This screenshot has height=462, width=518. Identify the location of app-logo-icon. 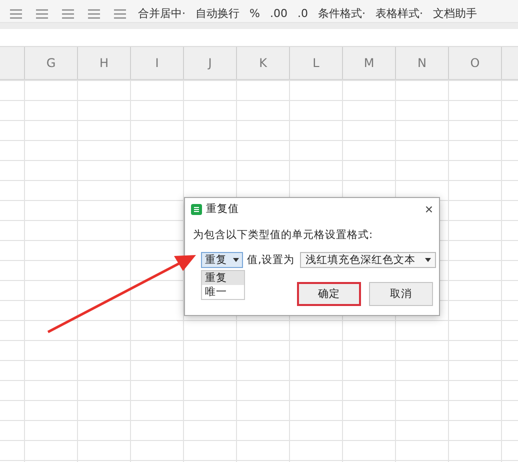
(196, 209).